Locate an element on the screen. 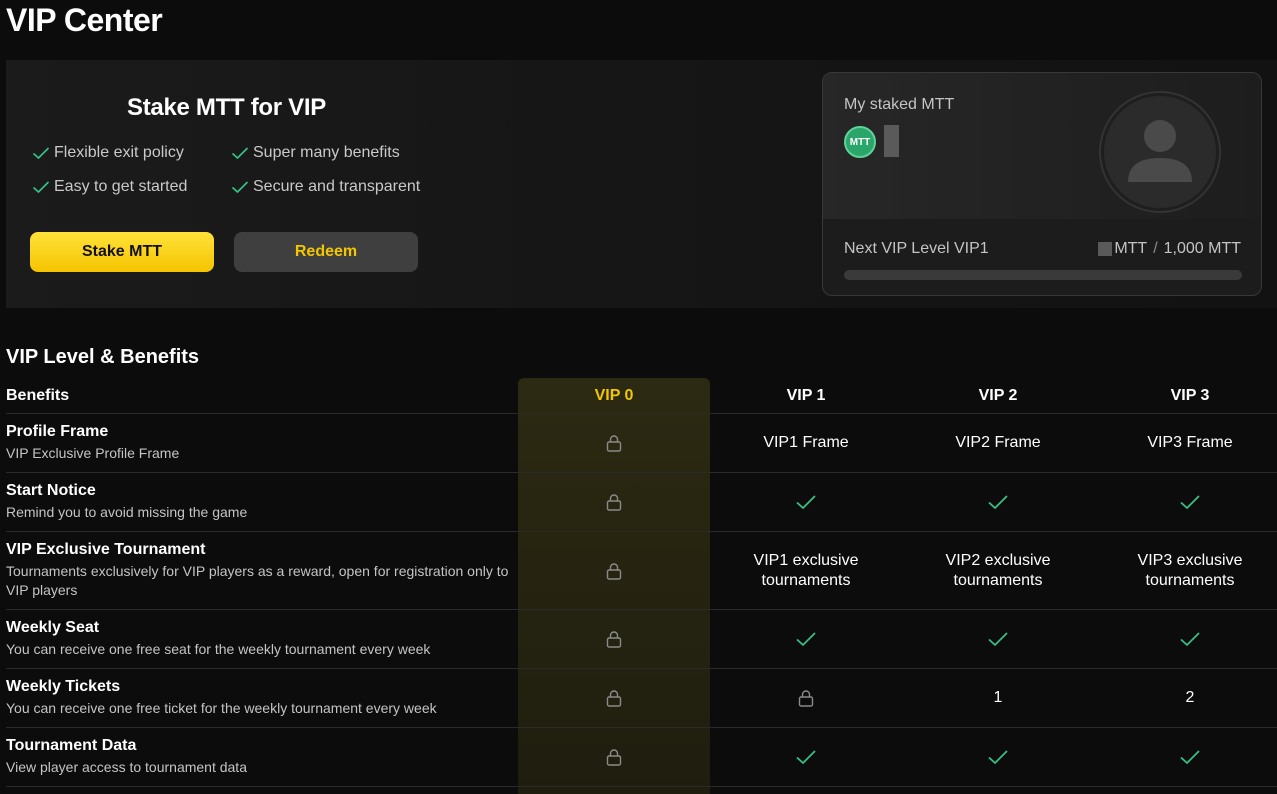 The height and width of the screenshot is (794, 1277). tier-header-vip2: VIP 2 is located at coordinates (998, 395).